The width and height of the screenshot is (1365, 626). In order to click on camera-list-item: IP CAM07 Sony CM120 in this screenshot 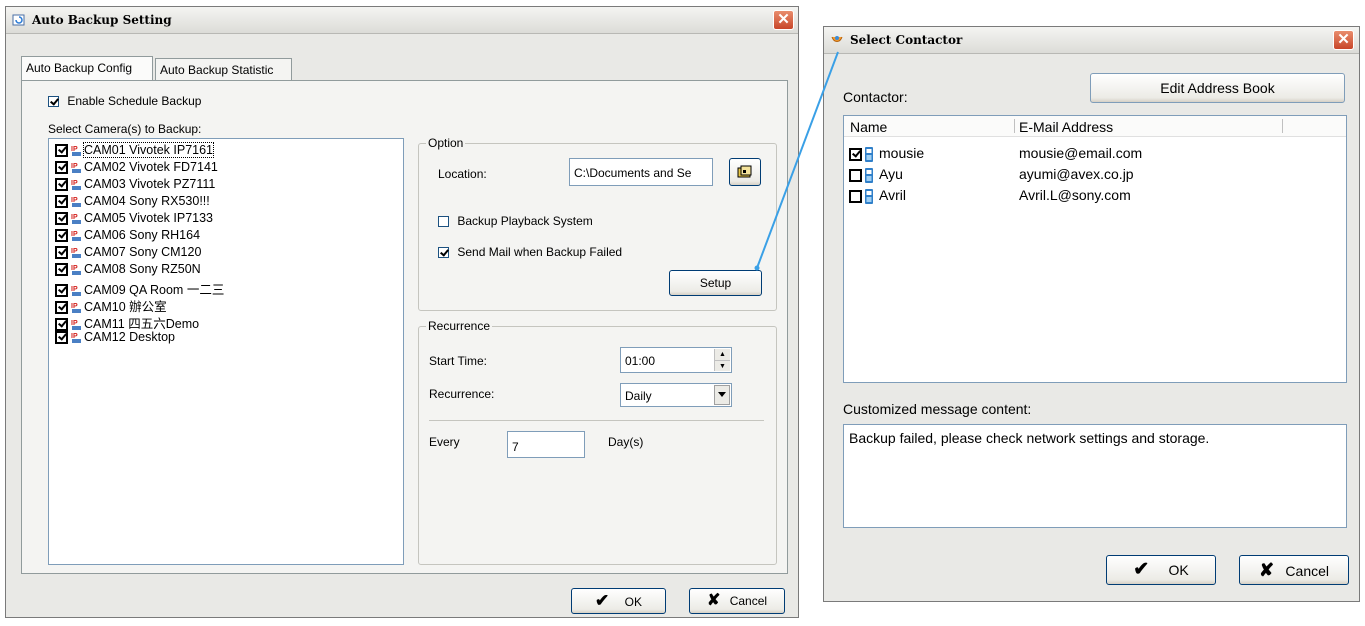, I will do `click(128, 253)`.